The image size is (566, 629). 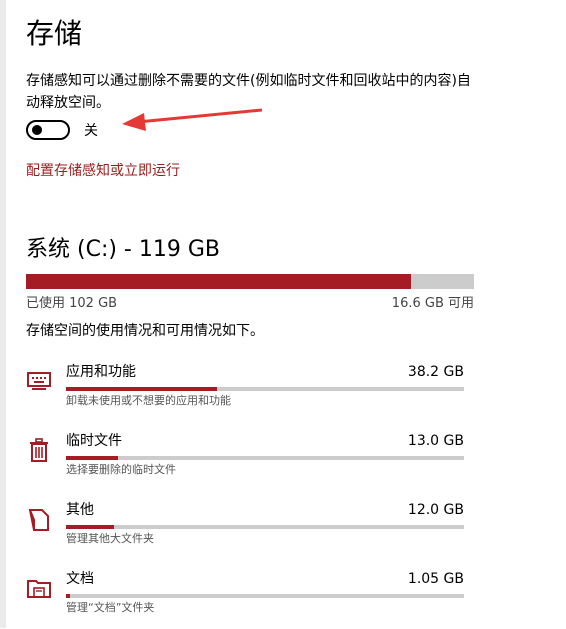 What do you see at coordinates (91, 131) in the screenshot?
I see `toggle-state-label: 关` at bounding box center [91, 131].